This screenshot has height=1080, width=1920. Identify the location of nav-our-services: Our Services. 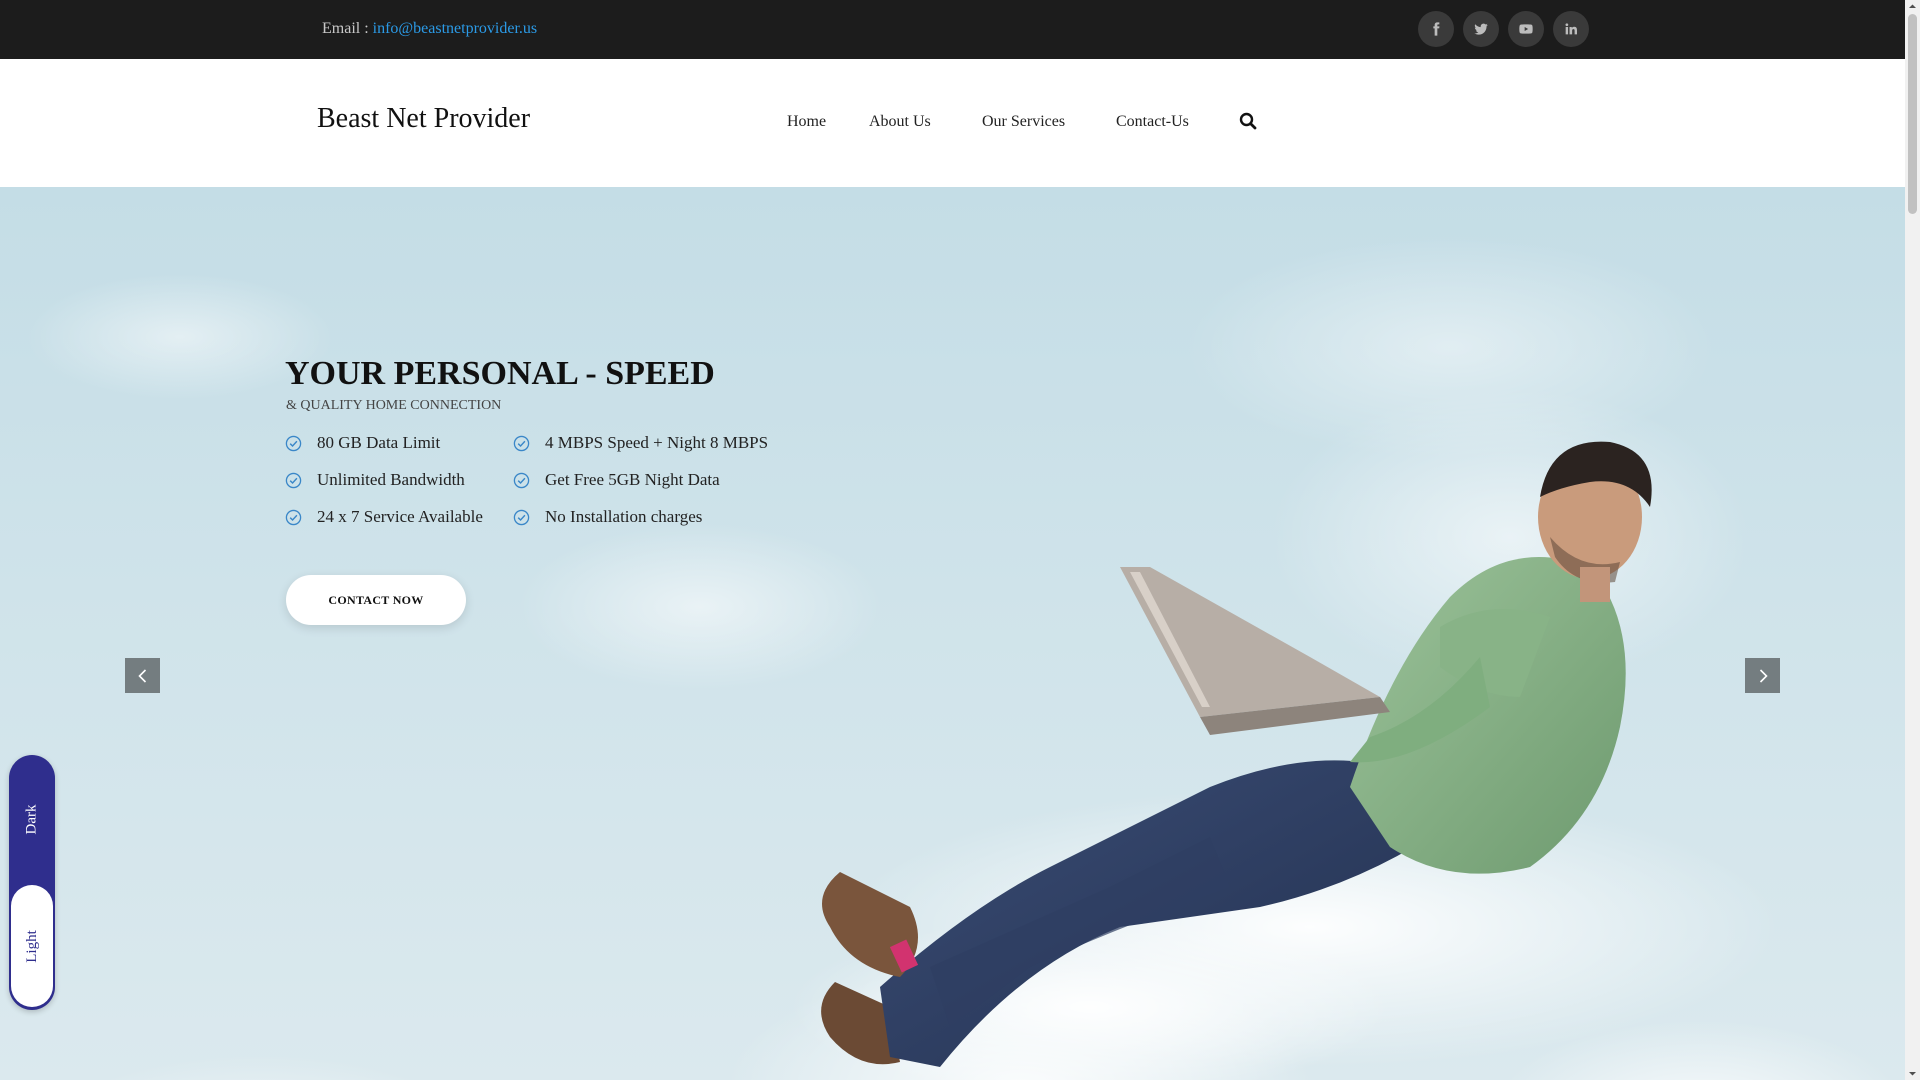
(1023, 122).